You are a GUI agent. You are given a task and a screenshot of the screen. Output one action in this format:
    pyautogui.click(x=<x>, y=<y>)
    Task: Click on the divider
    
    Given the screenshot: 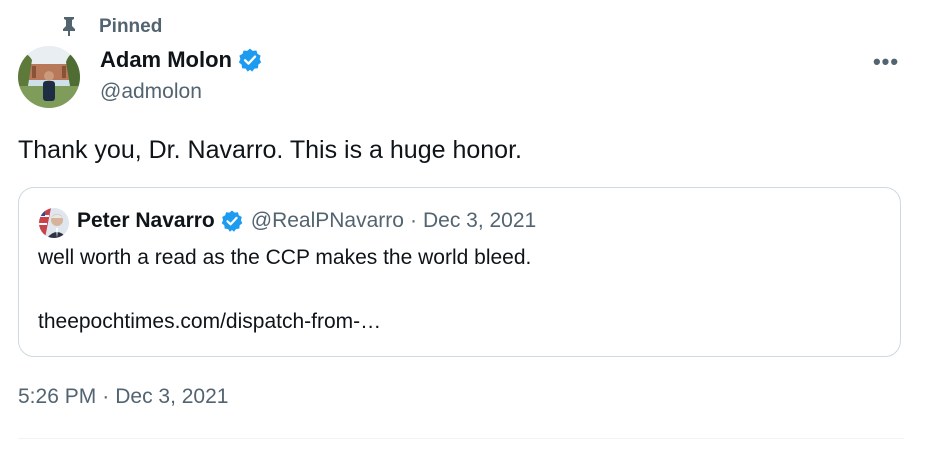 What is the action you would take?
    pyautogui.click(x=461, y=438)
    